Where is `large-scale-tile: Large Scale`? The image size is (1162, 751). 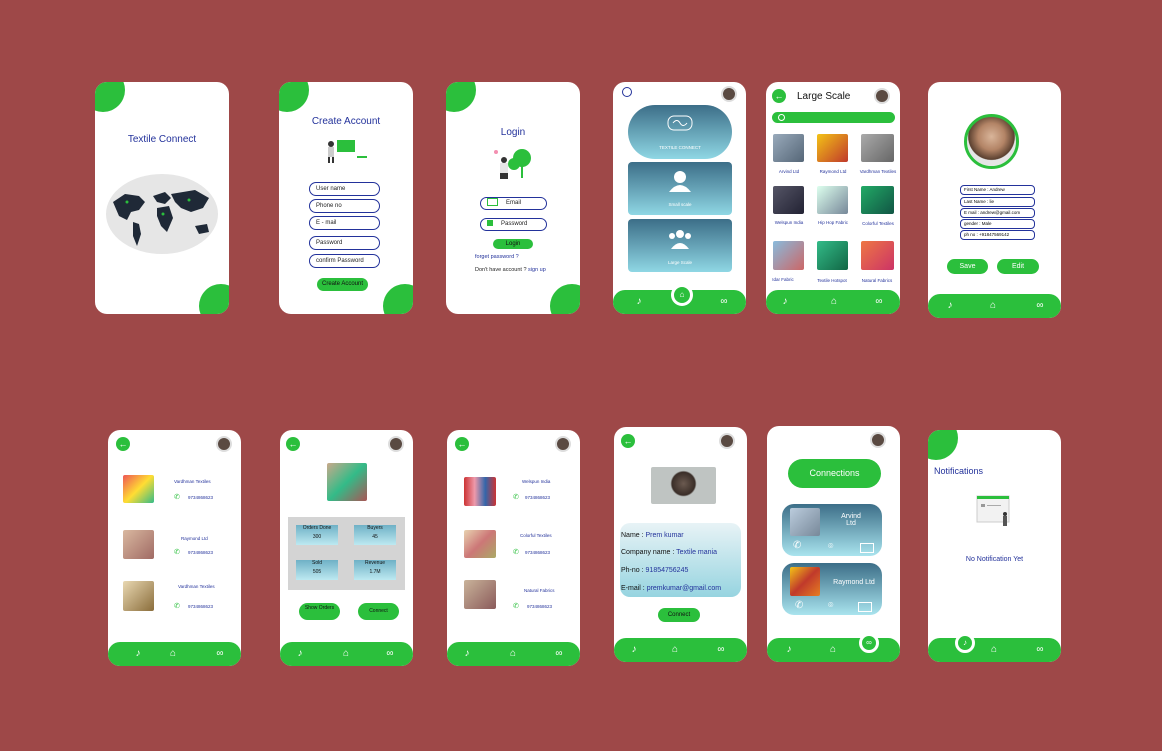 large-scale-tile: Large Scale is located at coordinates (680, 245).